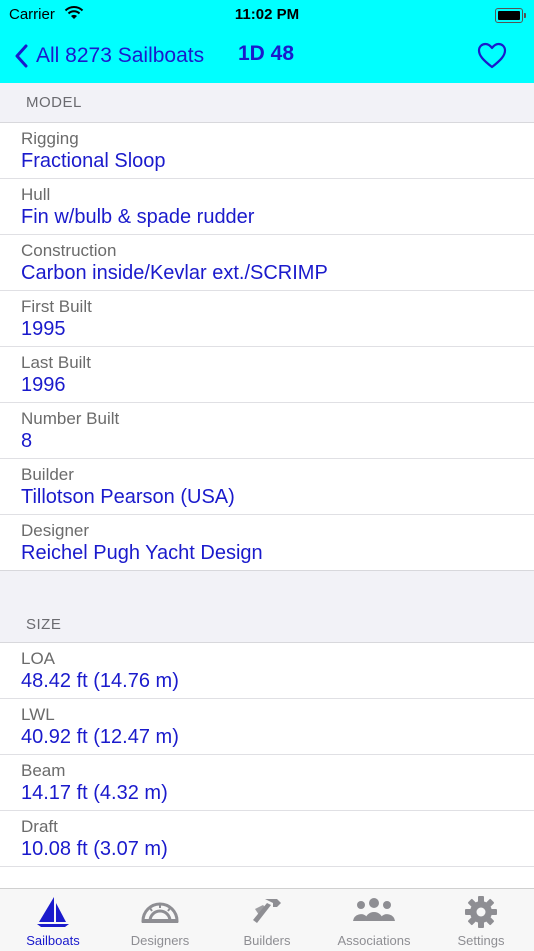  What do you see at coordinates (47, 474) in the screenshot?
I see `row-label: Builder` at bounding box center [47, 474].